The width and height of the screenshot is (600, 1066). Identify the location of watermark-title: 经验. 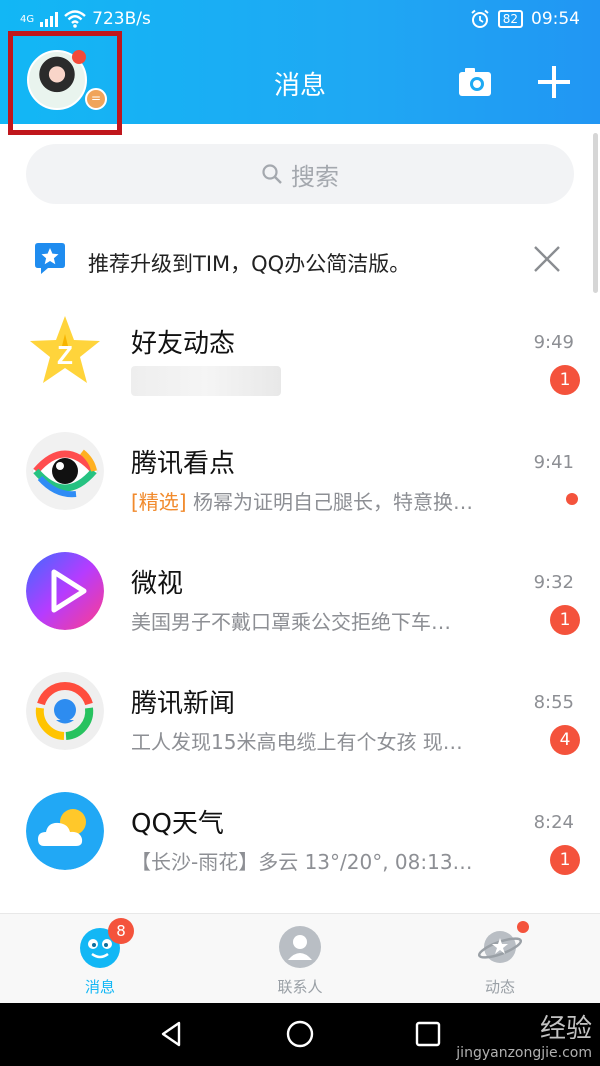
(565, 1029).